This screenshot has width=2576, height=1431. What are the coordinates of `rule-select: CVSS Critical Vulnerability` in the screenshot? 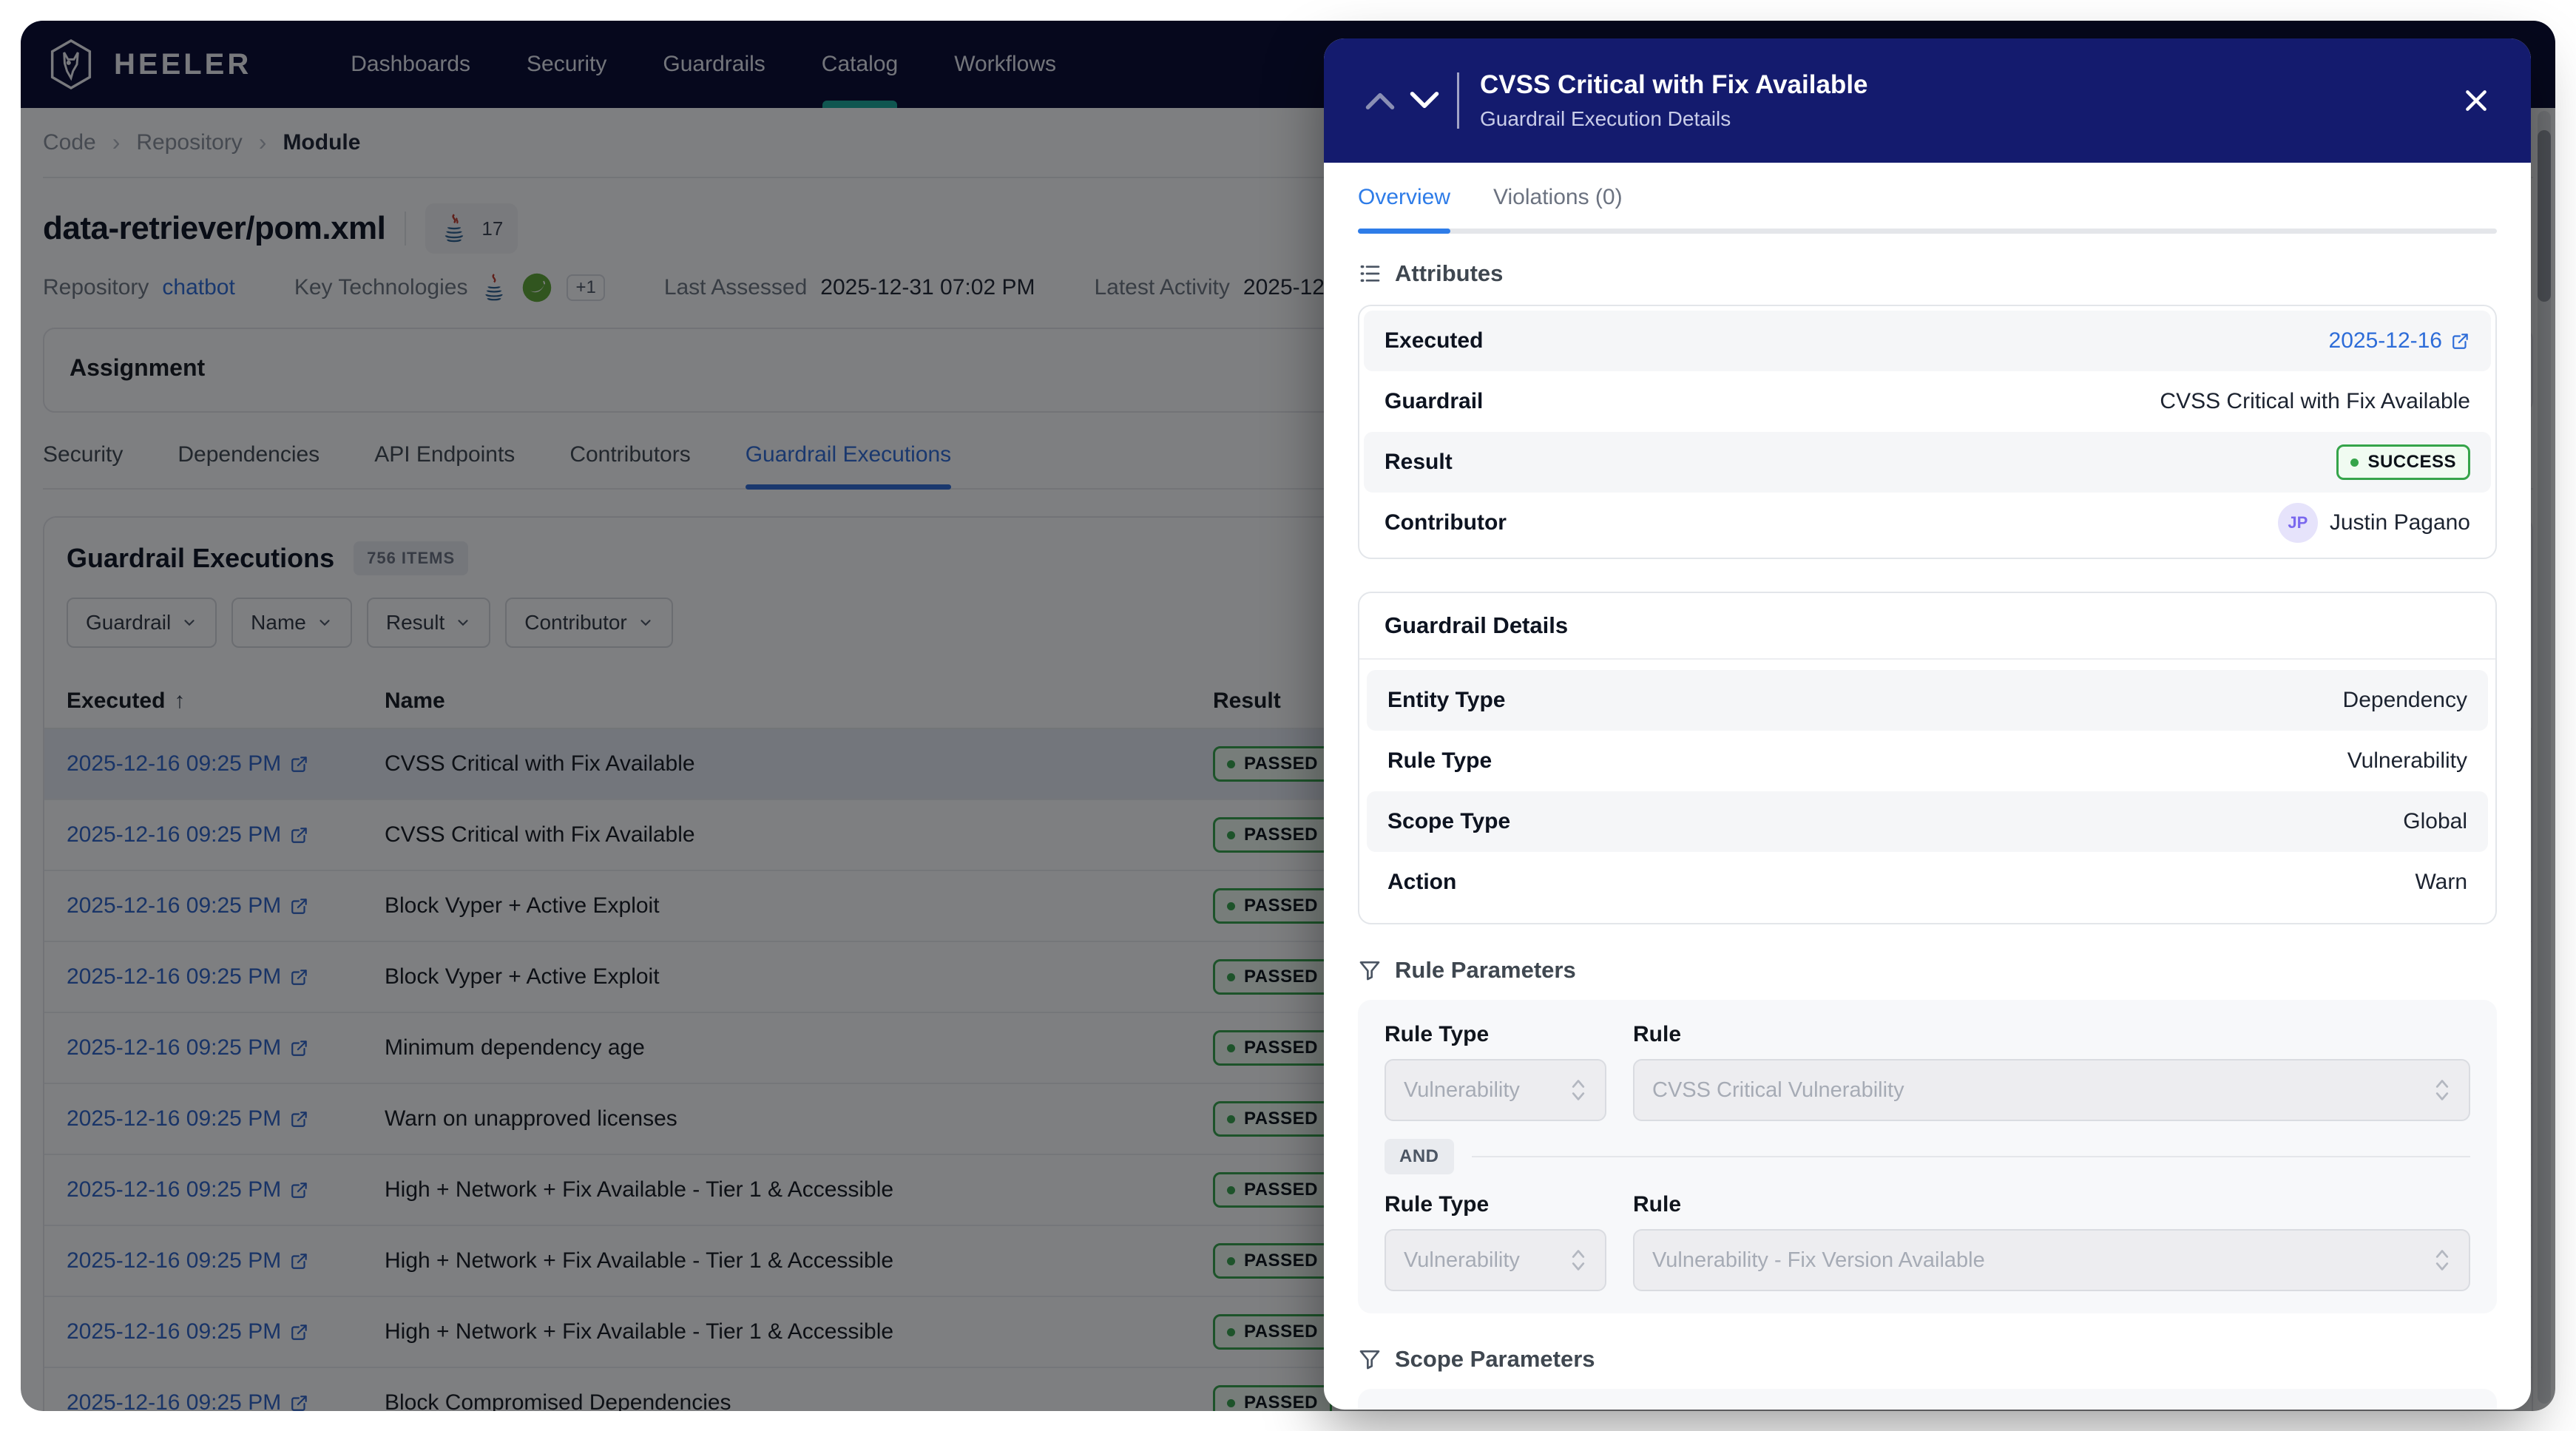 It's located at (2051, 1090).